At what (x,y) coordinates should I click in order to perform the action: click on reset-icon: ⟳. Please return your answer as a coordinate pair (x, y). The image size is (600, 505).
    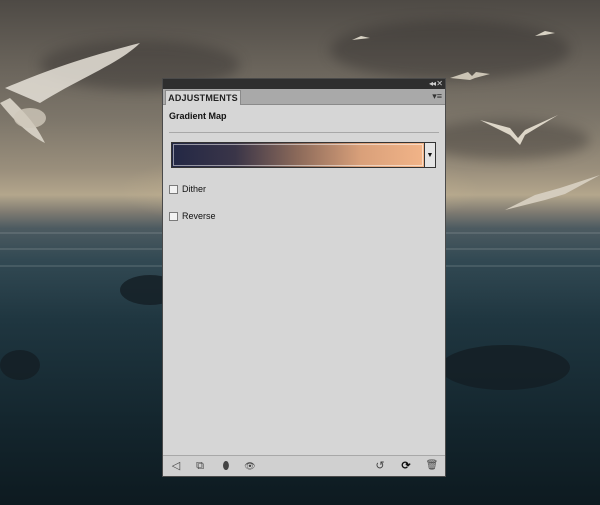
    Looking at the image, I should click on (406, 466).